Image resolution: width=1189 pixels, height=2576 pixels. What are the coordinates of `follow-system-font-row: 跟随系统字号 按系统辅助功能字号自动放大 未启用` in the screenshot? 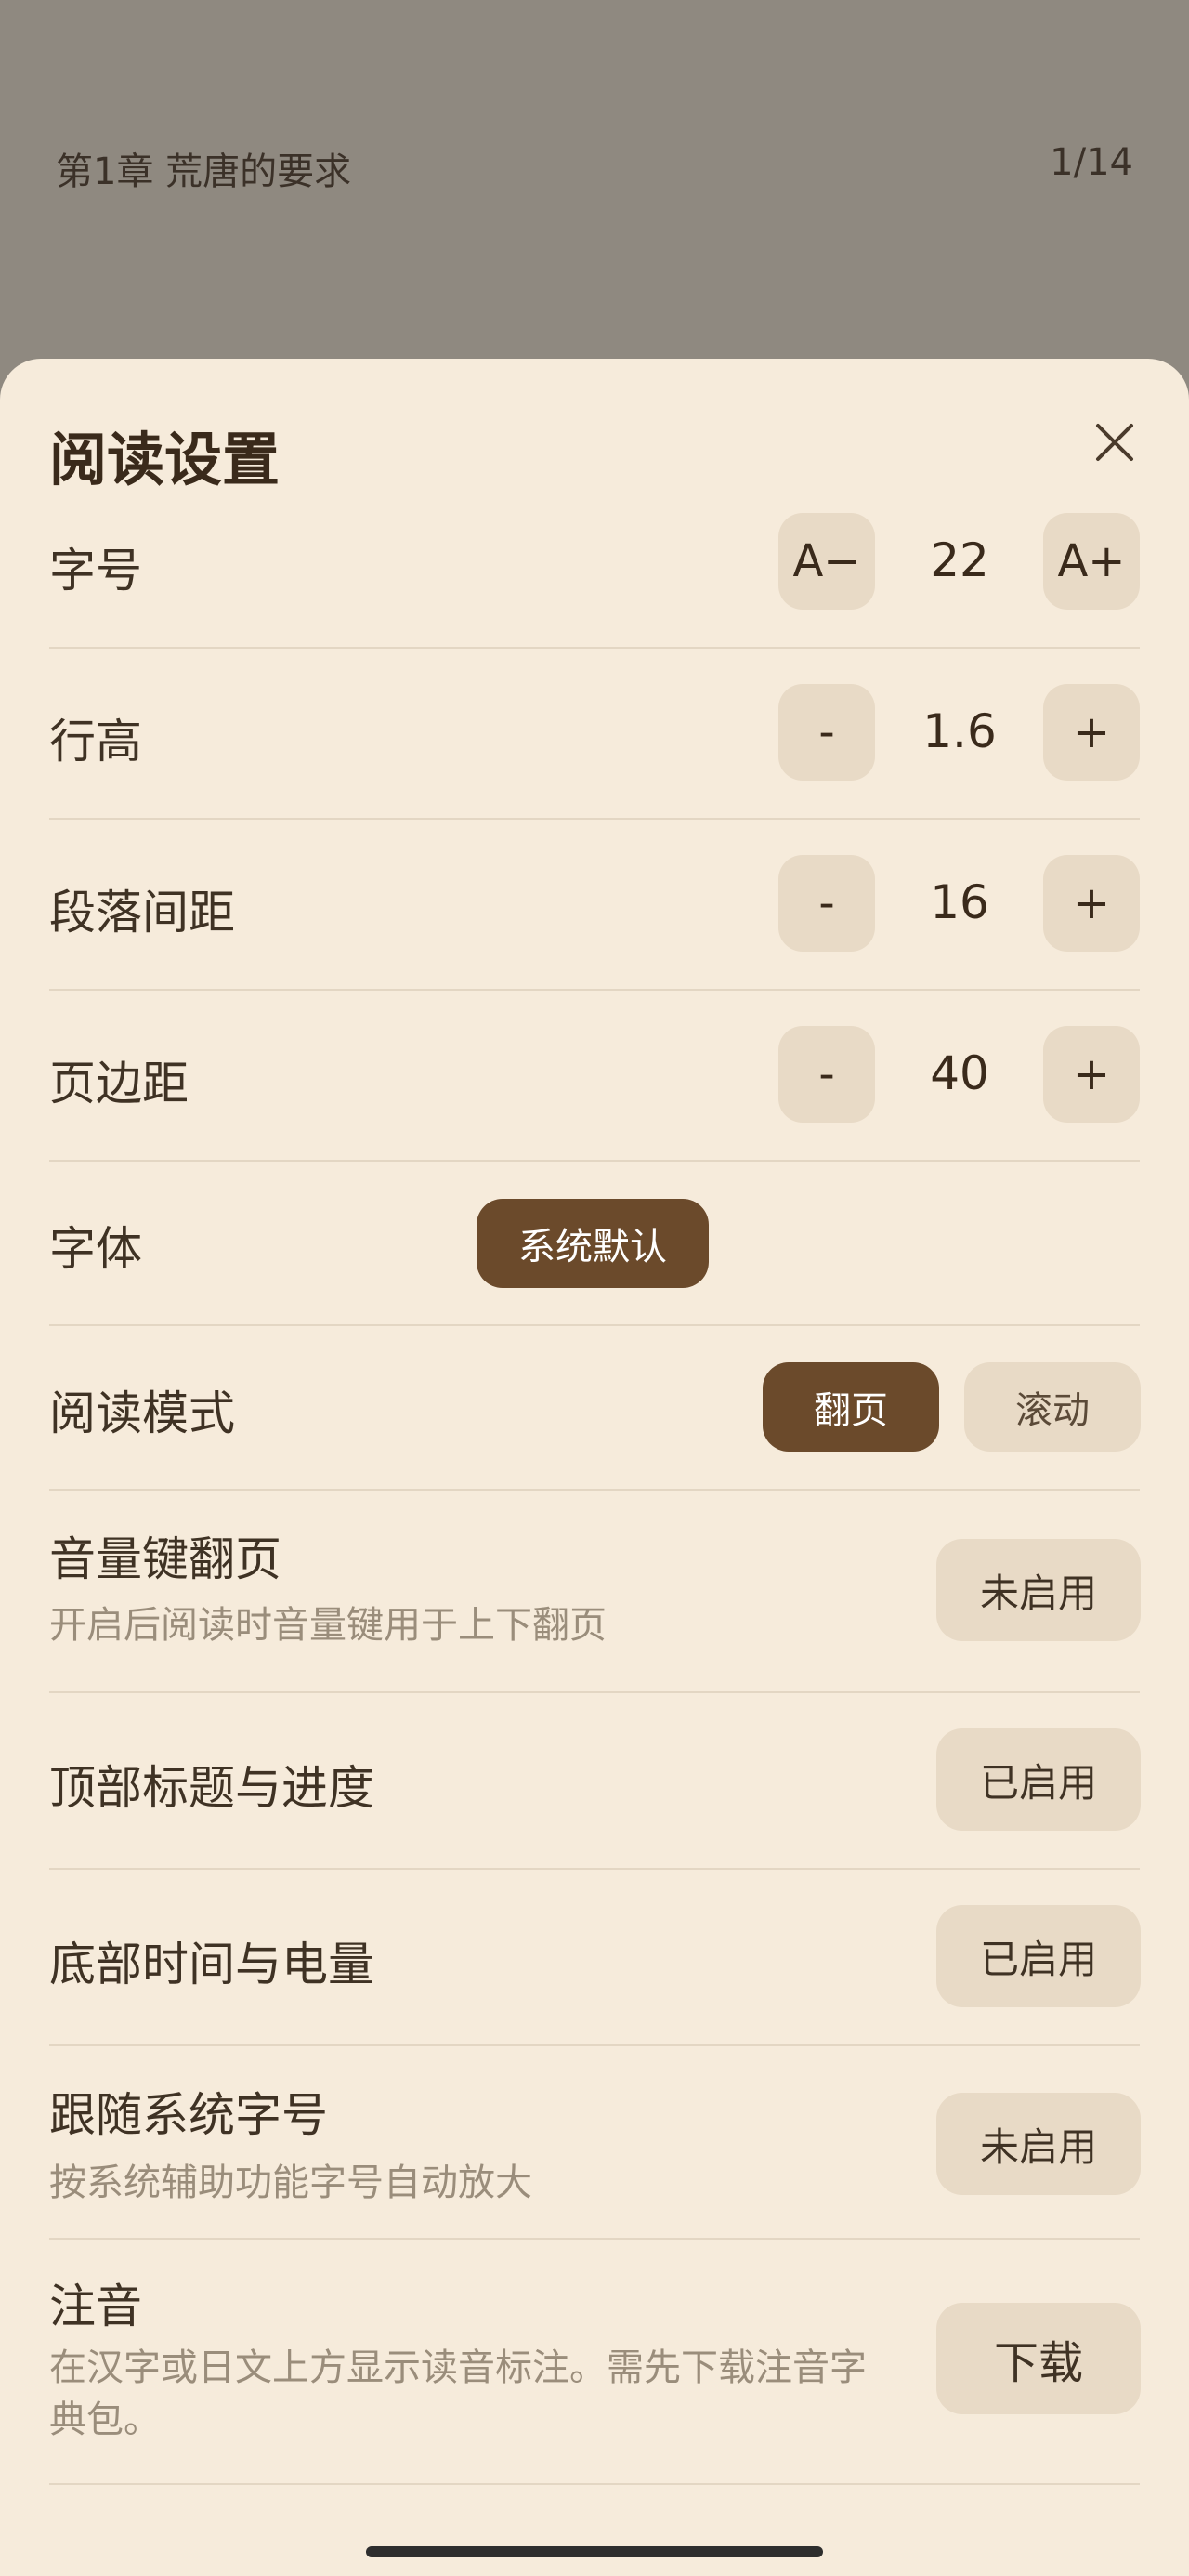 It's located at (595, 2143).